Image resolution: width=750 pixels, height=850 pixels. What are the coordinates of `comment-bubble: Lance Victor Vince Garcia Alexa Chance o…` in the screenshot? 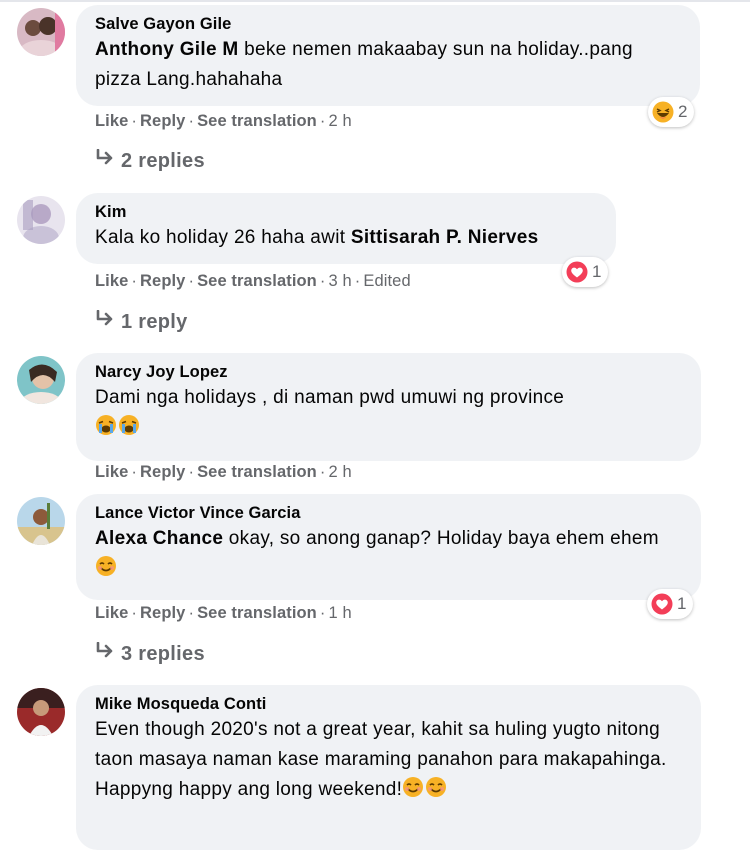 It's located at (388, 547).